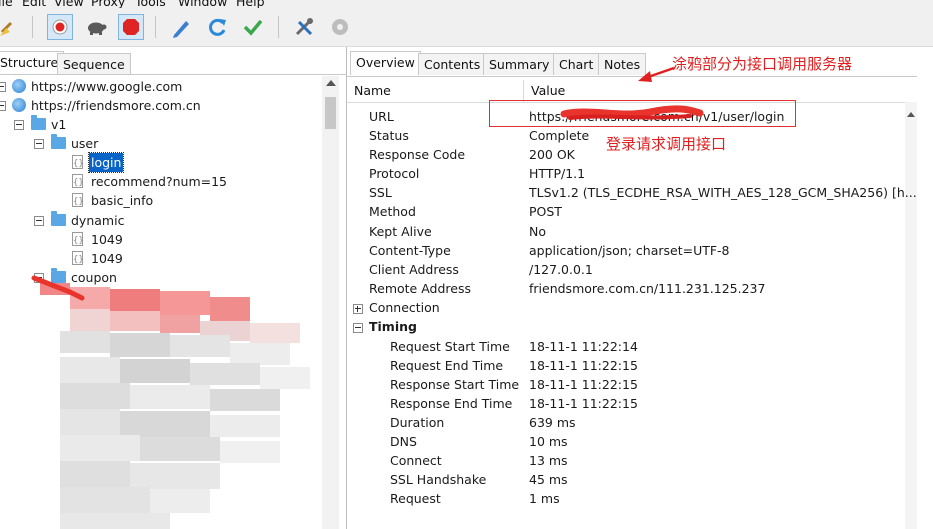  What do you see at coordinates (656, 74) in the screenshot?
I see `annotation-arrow-icon` at bounding box center [656, 74].